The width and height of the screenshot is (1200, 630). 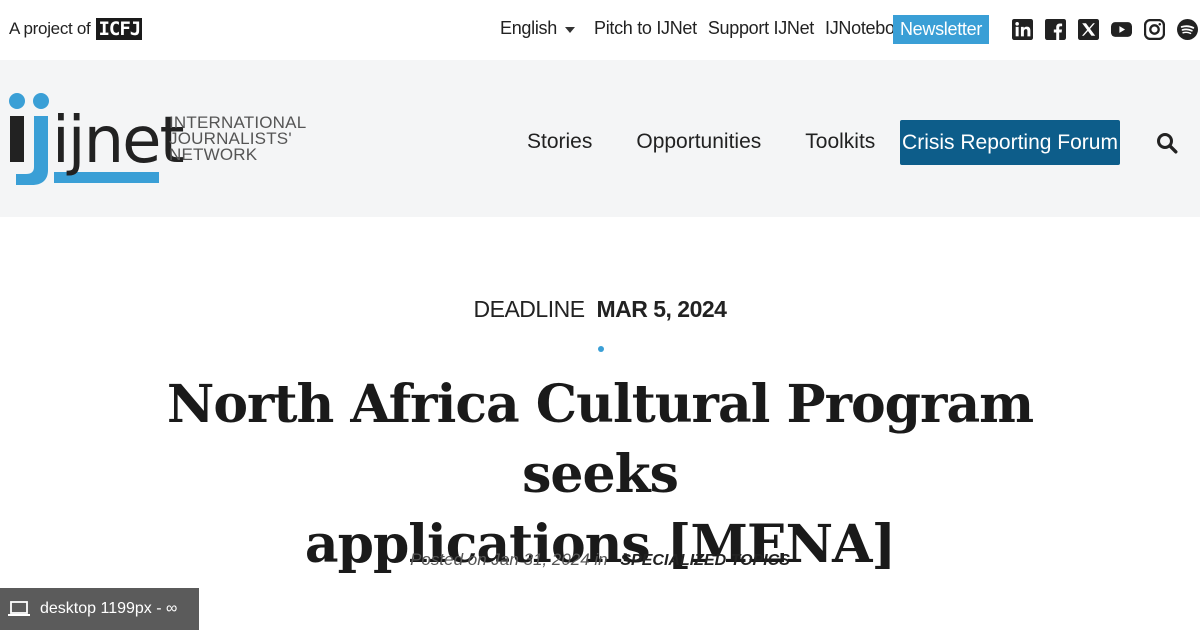 What do you see at coordinates (1010, 142) in the screenshot?
I see `crisis-reporting-forum-button: Crisis Reporting Forum` at bounding box center [1010, 142].